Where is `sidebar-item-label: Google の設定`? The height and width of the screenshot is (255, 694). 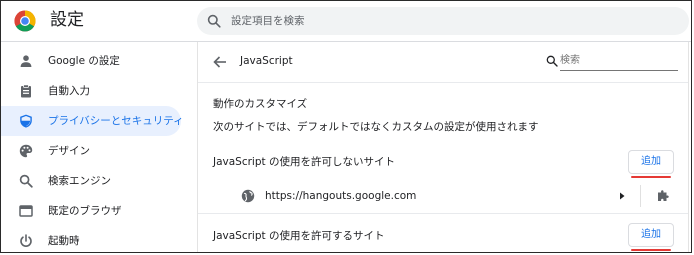 sidebar-item-label: Google の設定 is located at coordinates (84, 61).